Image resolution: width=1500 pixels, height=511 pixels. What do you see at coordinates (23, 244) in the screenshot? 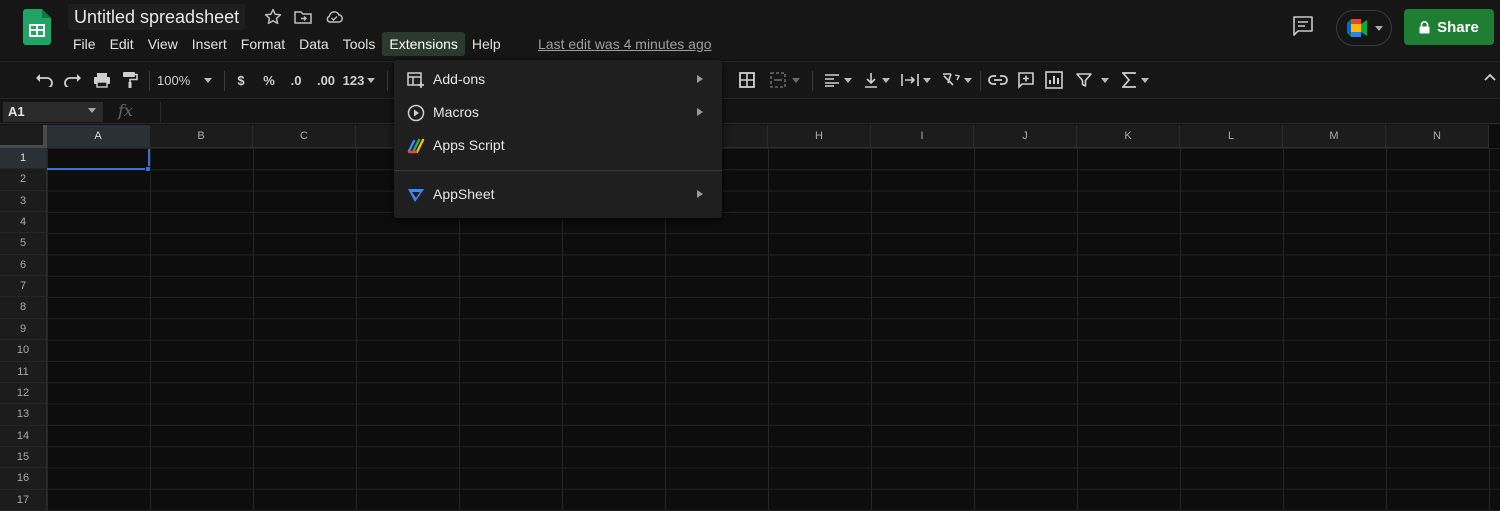
I see `row-header: 5` at bounding box center [23, 244].